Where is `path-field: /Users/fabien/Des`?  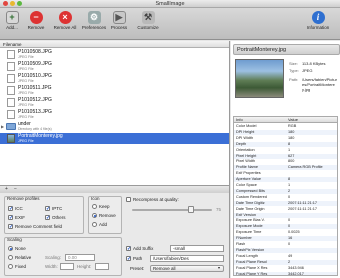
path-field: /Users/fabien/Des is located at coordinates (187, 258).